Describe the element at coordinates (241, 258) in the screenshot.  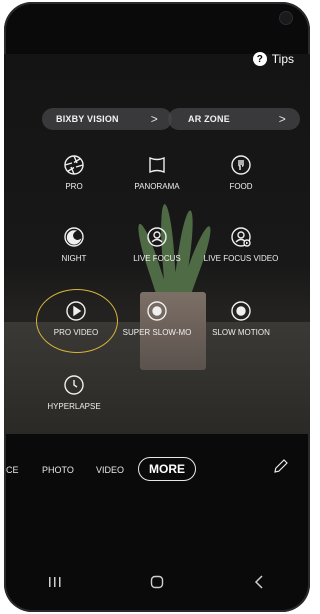
I see `mode-label: LIVE FOCUS VIDEO` at that location.